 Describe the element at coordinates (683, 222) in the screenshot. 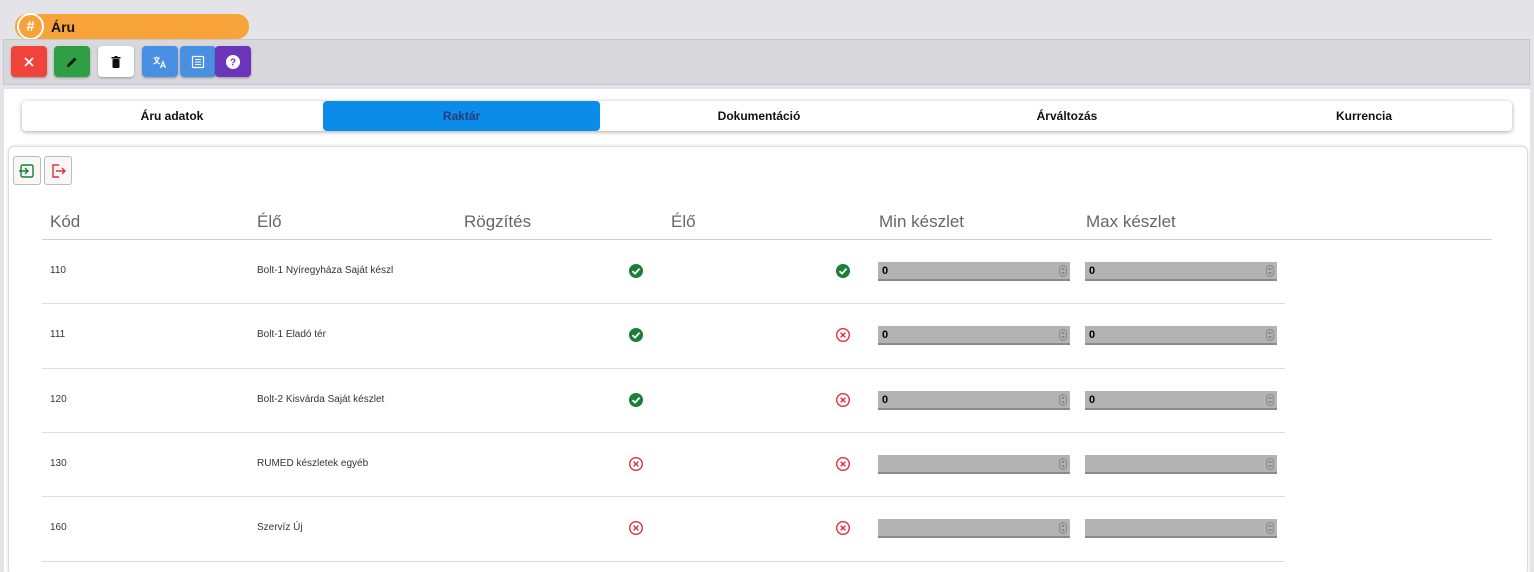

I see `header-elo-status: Élő` at that location.